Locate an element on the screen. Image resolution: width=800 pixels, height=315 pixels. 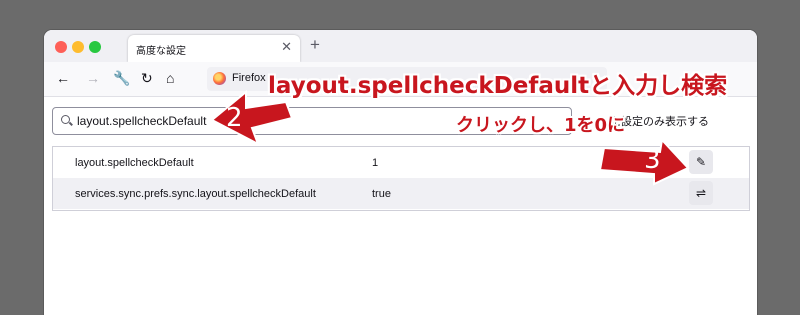
annotation-search-instruction: layout.spellcheckDefaultと入力し検索 is located at coordinates (498, 86).